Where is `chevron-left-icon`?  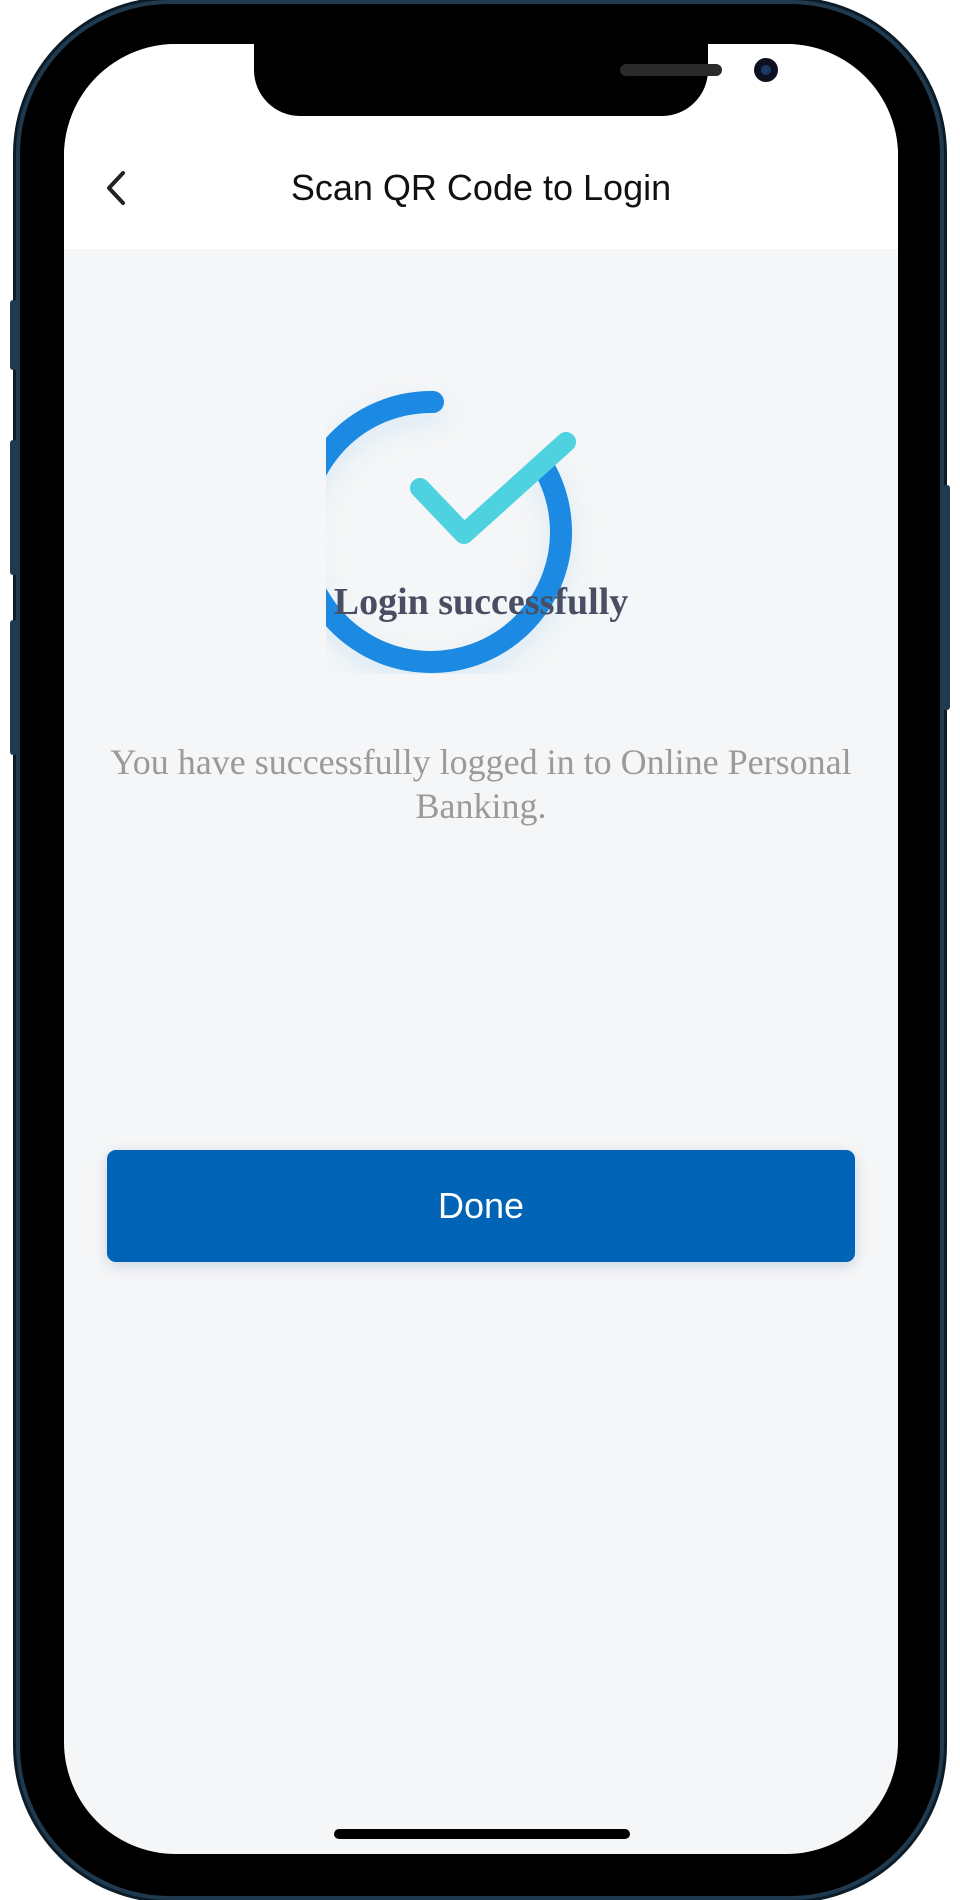 chevron-left-icon is located at coordinates (116, 188).